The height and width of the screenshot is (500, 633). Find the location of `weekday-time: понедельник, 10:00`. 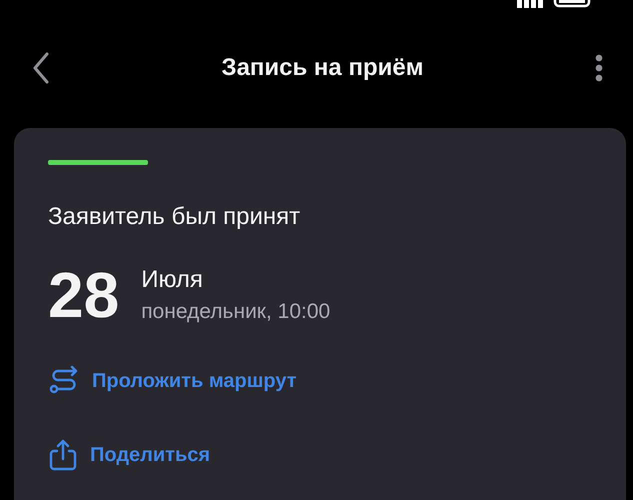

weekday-time: понедельник, 10:00 is located at coordinates (235, 312).